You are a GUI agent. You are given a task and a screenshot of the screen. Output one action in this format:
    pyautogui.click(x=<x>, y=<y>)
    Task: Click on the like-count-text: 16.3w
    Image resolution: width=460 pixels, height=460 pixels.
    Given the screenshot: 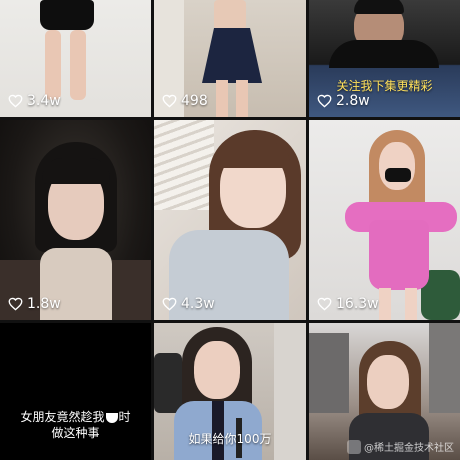 What is the action you would take?
    pyautogui.click(x=357, y=304)
    